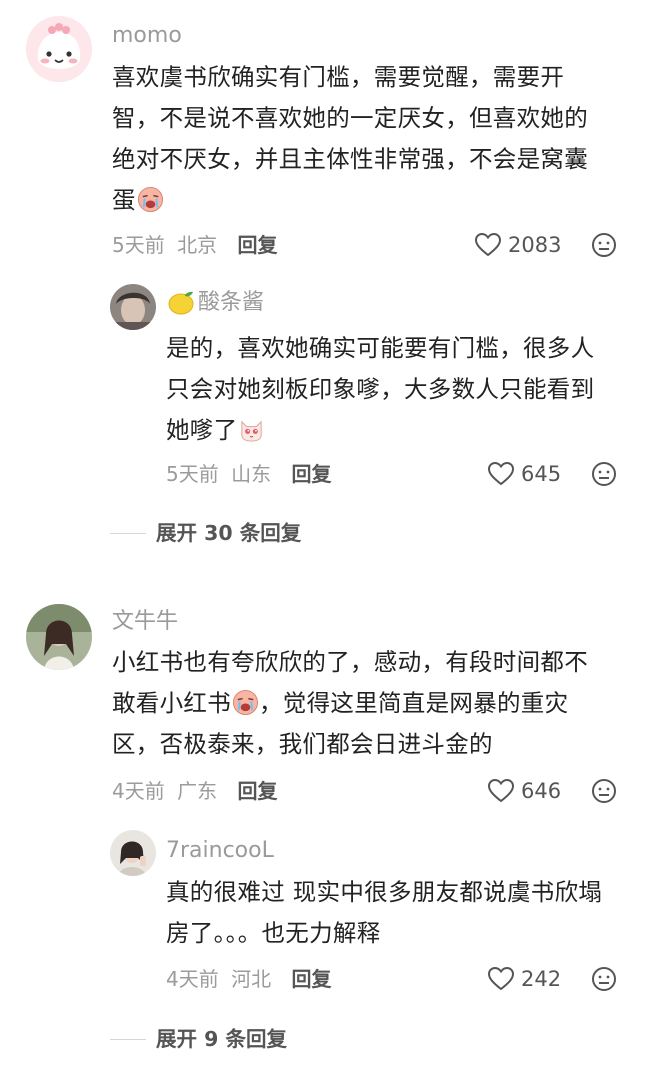 This screenshot has height=1080, width=656. Describe the element at coordinates (251, 979) in the screenshot. I see `reply-location: 河北` at that location.